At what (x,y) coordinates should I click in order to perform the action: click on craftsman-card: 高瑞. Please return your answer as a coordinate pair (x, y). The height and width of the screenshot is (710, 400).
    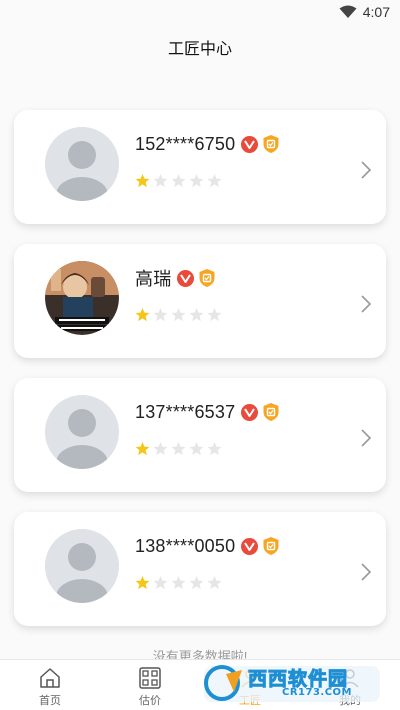
    Looking at the image, I should click on (200, 301).